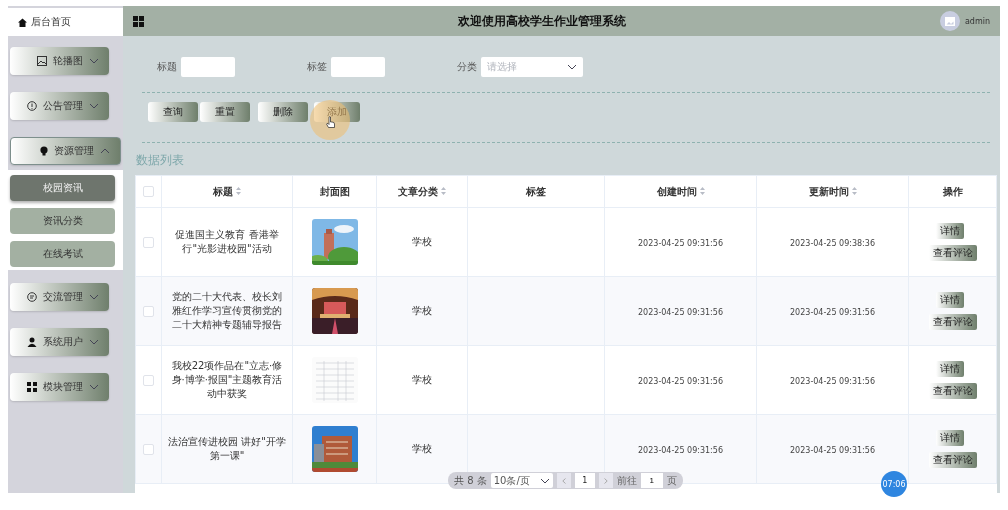 This screenshot has height=510, width=1008. I want to click on avatar-icon, so click(949, 21).